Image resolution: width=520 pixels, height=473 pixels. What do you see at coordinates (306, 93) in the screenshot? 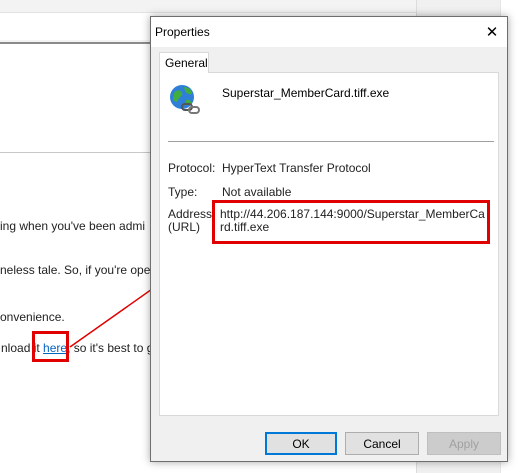
I see `file-name: Superstar_MemberCard.tiff.exe` at bounding box center [306, 93].